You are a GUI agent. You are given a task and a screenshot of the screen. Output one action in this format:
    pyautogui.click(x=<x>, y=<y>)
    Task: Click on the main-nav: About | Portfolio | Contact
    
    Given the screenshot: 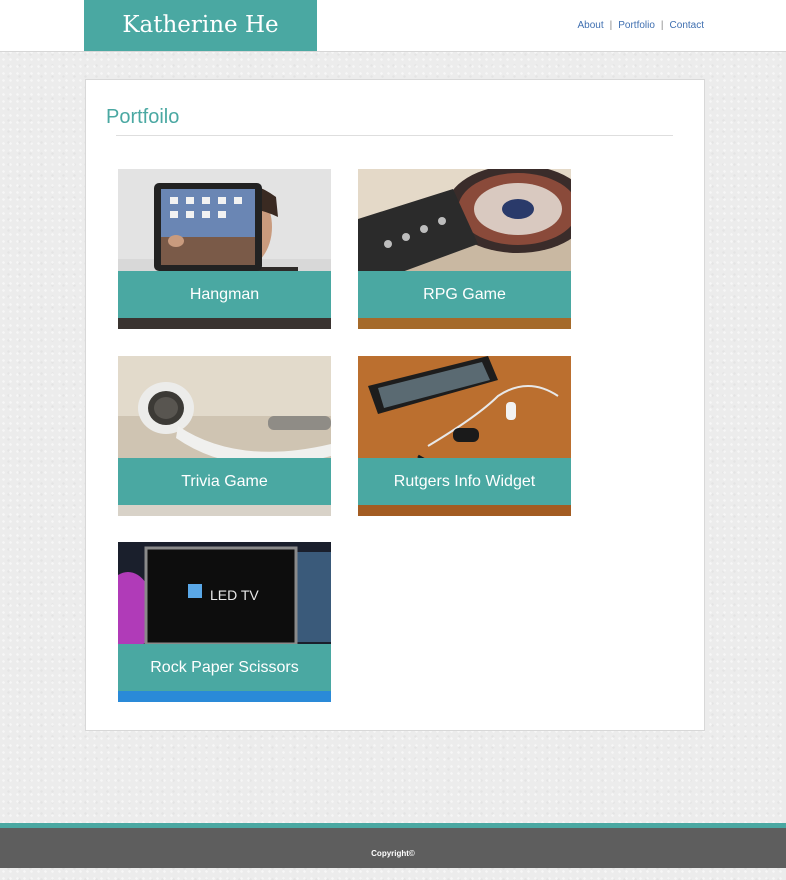 What is the action you would take?
    pyautogui.click(x=640, y=25)
    